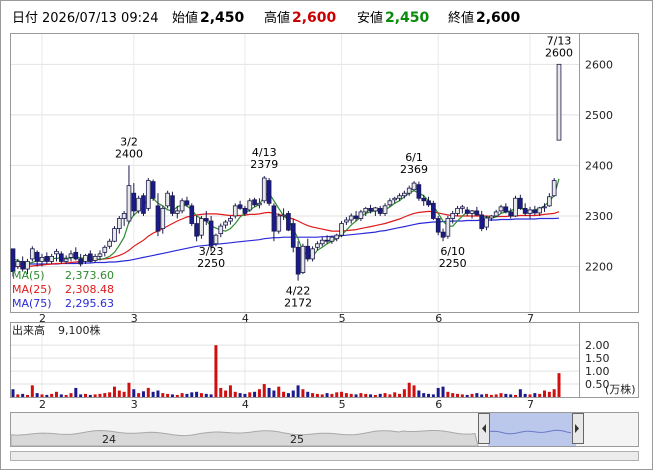  I want to click on volume-unit: (万株), so click(620, 389).